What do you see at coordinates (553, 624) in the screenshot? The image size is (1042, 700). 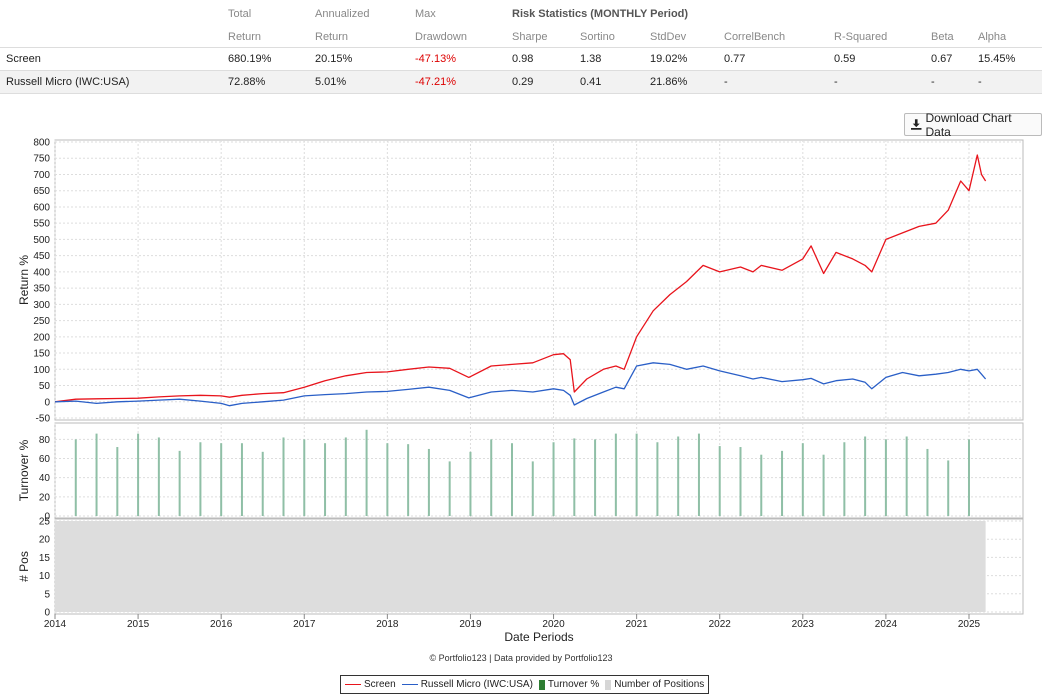 I see `x-tick-label: 2020` at bounding box center [553, 624].